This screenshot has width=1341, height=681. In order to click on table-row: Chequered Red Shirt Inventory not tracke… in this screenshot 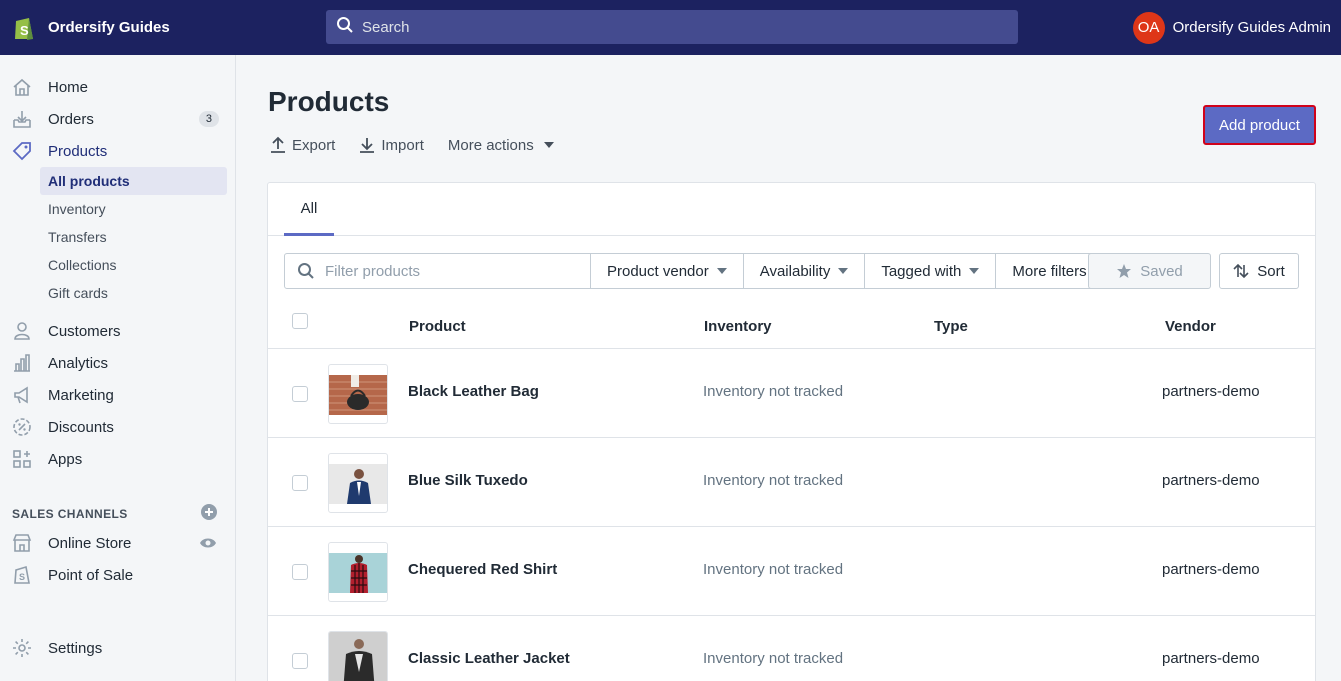, I will do `click(791, 571)`.